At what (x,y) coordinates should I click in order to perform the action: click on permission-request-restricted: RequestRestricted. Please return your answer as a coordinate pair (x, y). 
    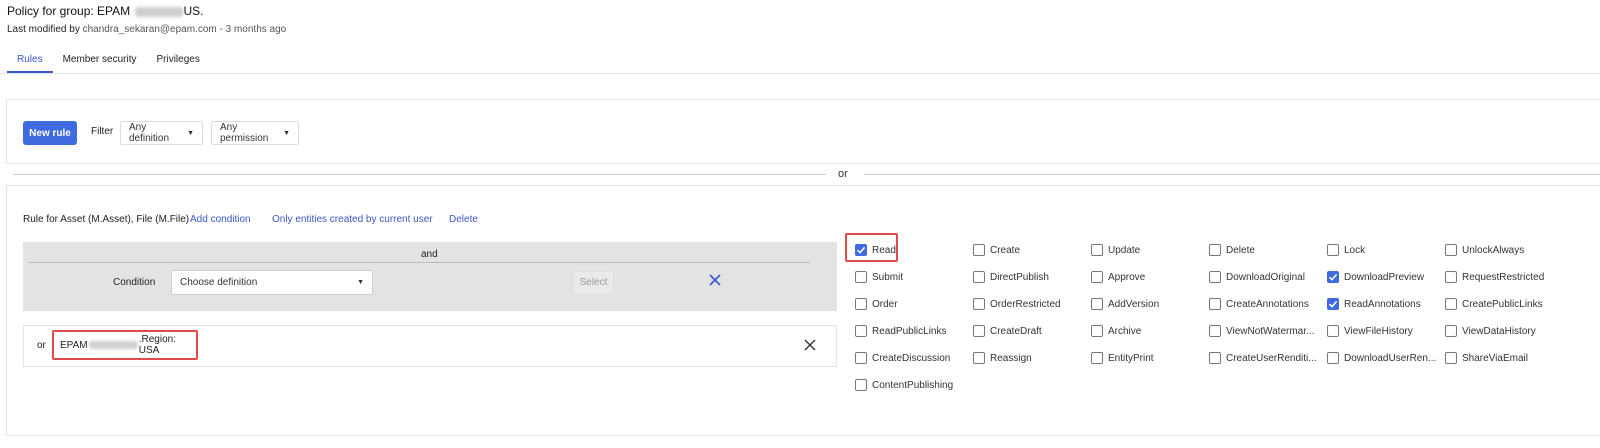
    Looking at the image, I should click on (1494, 277).